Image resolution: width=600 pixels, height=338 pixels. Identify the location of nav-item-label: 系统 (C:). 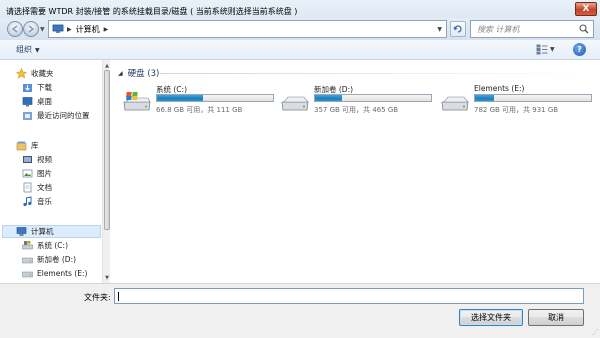
(52, 245).